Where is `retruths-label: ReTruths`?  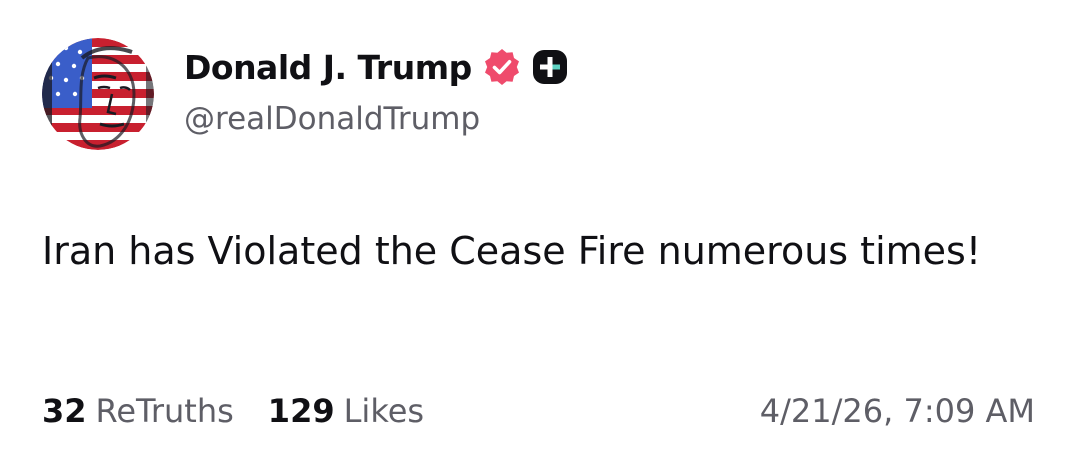
retruths-label: ReTruths is located at coordinates (165, 411).